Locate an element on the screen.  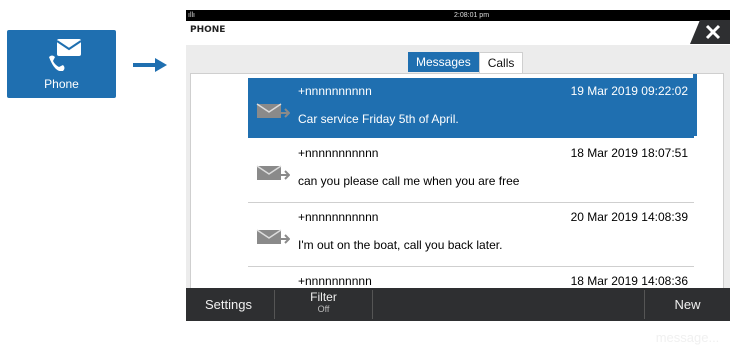
list-item: +nnnnnnnnnn 18 Mar 2019 14:08:36 is located at coordinates (471, 278).